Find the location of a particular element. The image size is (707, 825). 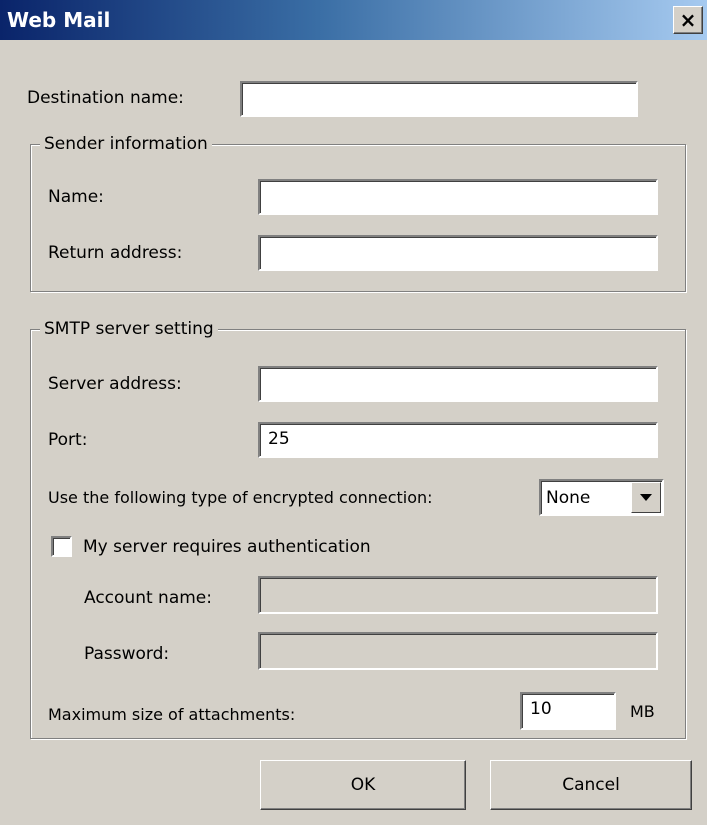

attachment-size-input: 10 is located at coordinates (568, 711).